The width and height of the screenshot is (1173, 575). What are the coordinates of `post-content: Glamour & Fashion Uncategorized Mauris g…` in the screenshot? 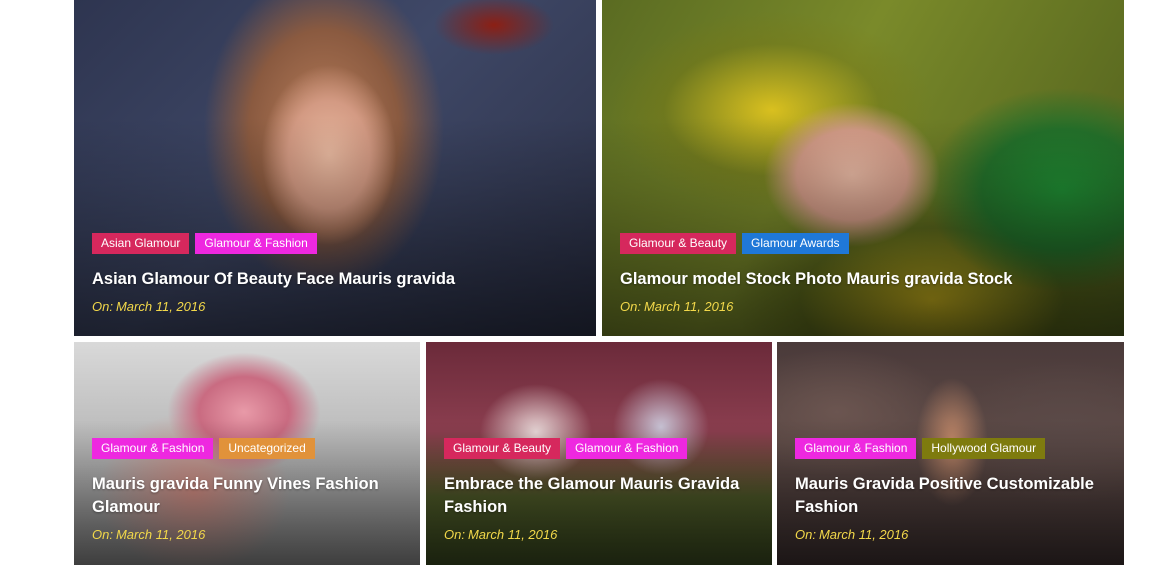 It's located at (247, 491).